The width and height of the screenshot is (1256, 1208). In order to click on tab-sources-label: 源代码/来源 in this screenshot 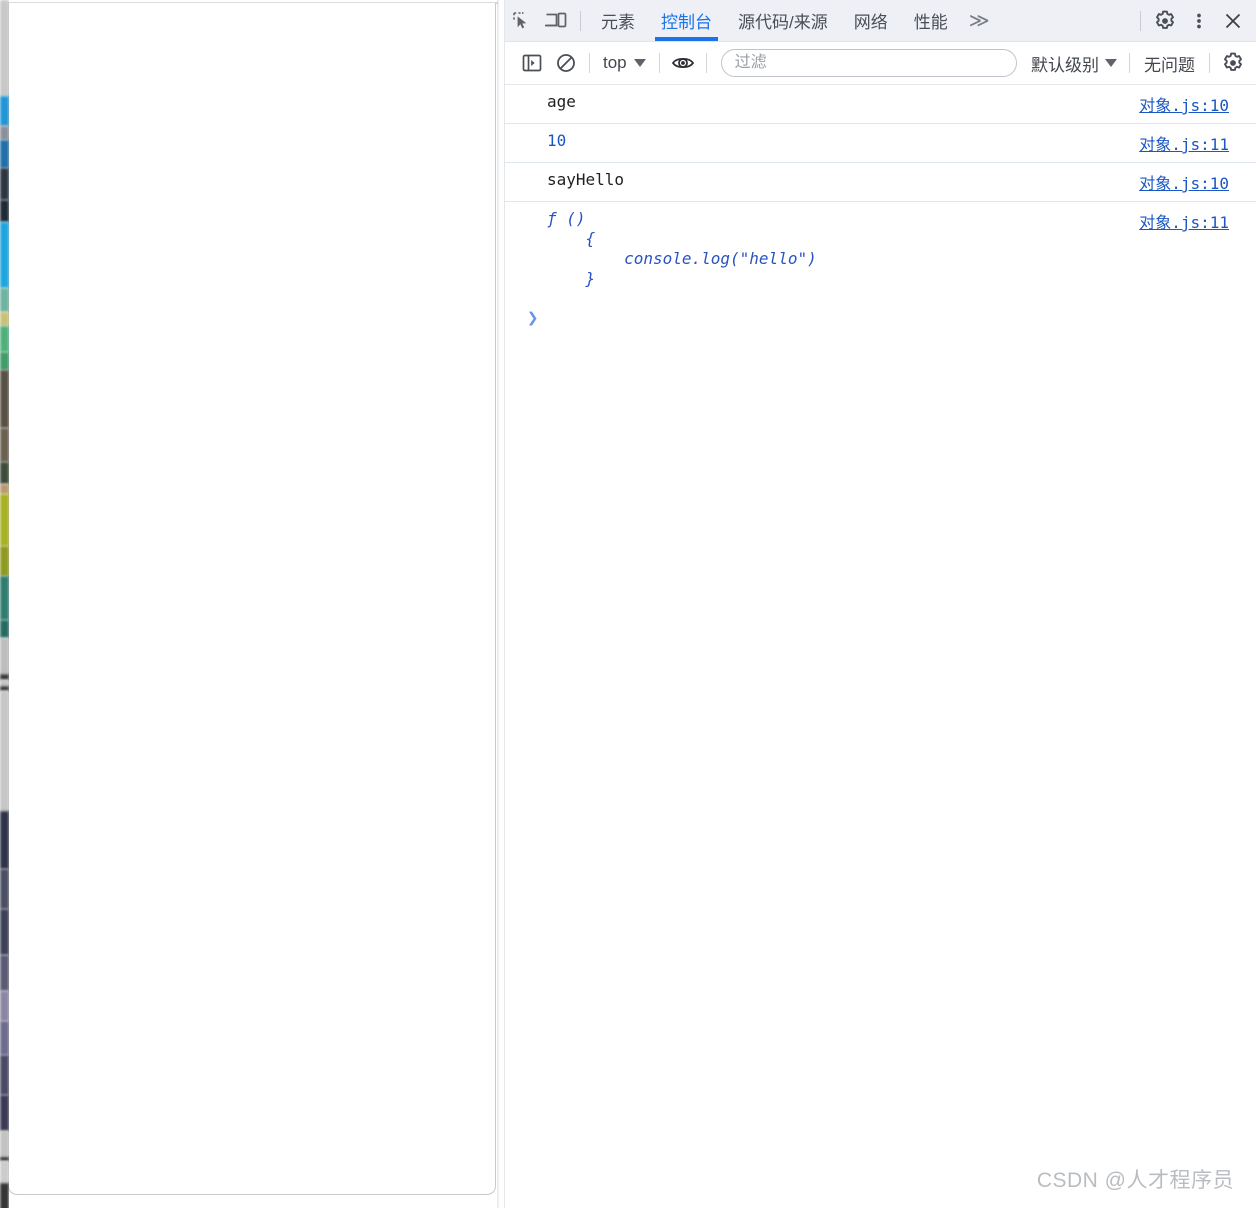, I will do `click(783, 22)`.